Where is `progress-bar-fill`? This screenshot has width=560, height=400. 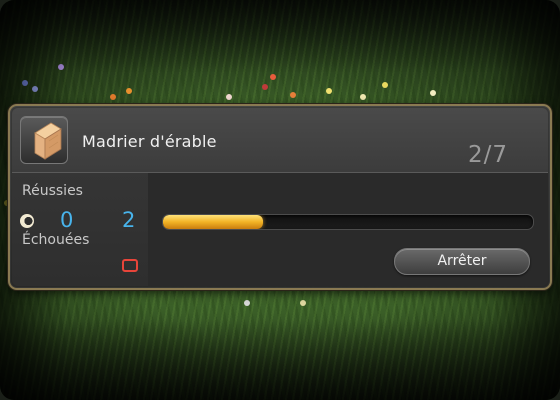
progress-bar-fill is located at coordinates (213, 222).